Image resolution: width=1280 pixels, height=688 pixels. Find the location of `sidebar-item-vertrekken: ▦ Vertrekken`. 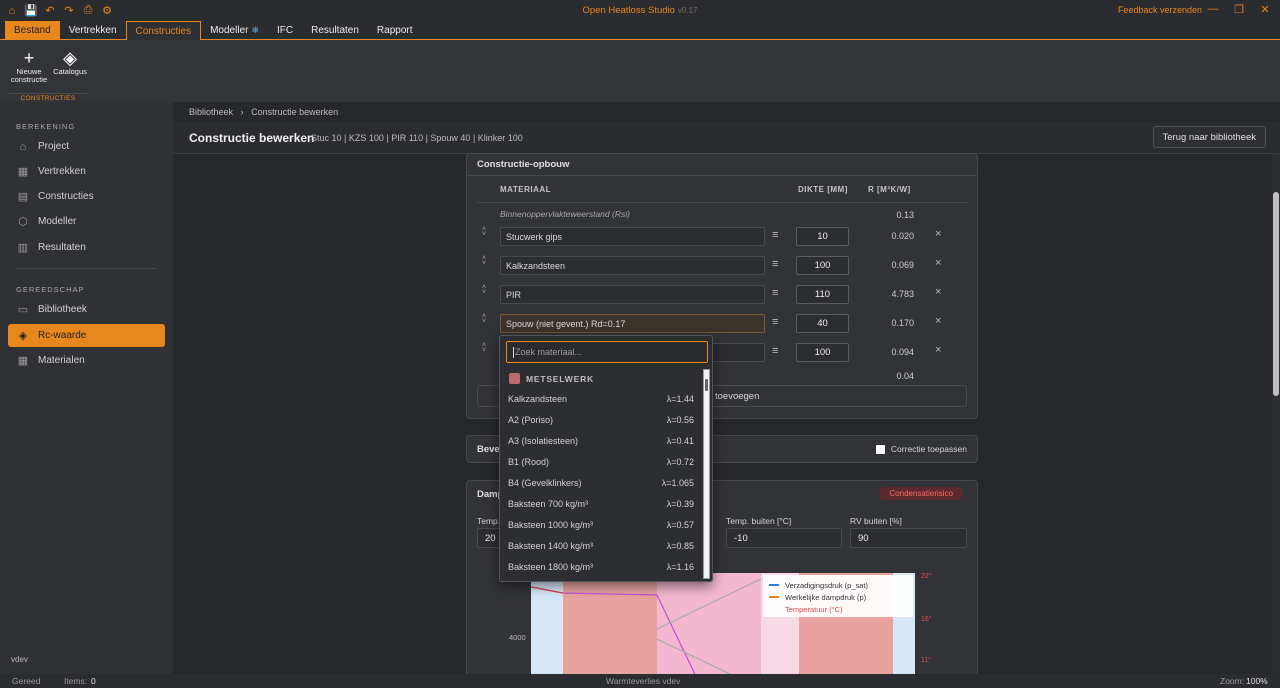

sidebar-item-vertrekken: ▦ Vertrekken is located at coordinates (86, 171).